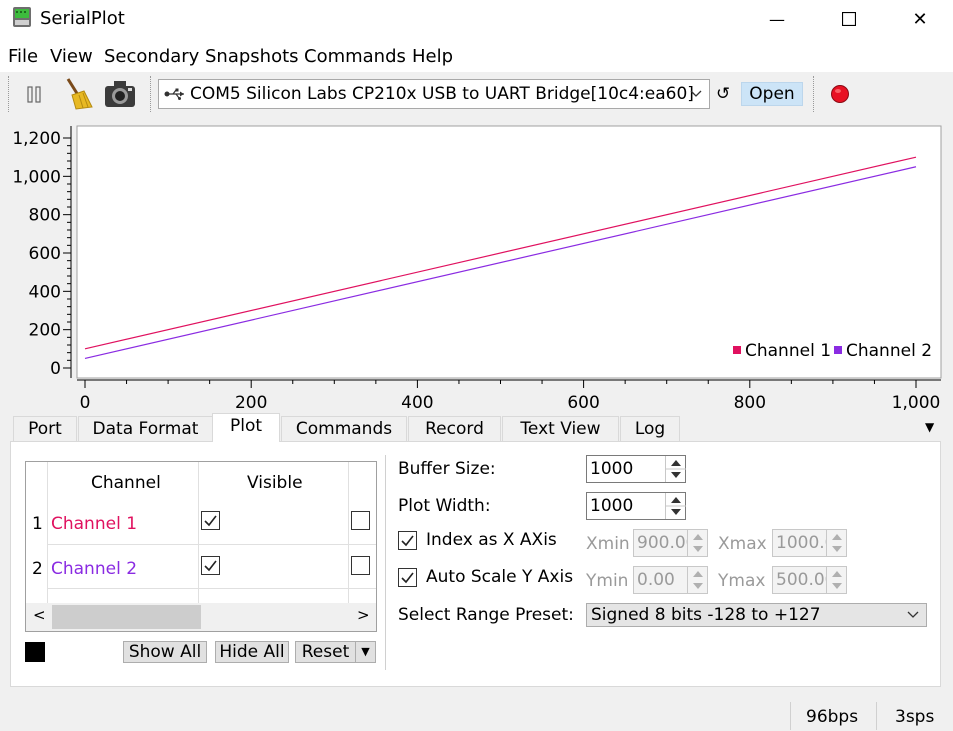 The width and height of the screenshot is (953, 731). I want to click on menu-secondary: Secondary, so click(151, 56).